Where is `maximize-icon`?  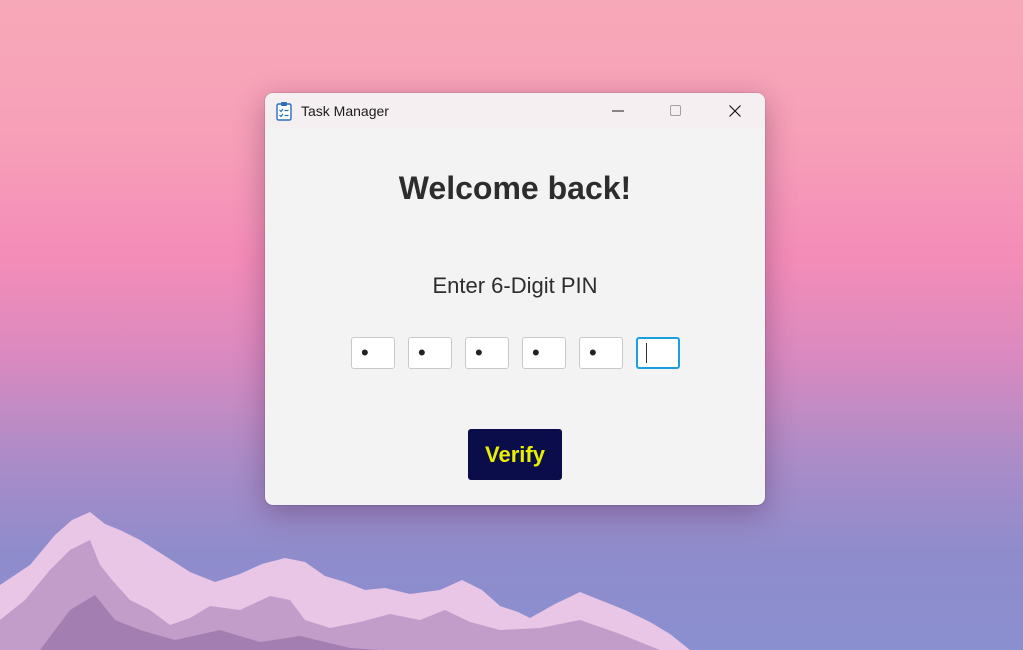 maximize-icon is located at coordinates (675, 110).